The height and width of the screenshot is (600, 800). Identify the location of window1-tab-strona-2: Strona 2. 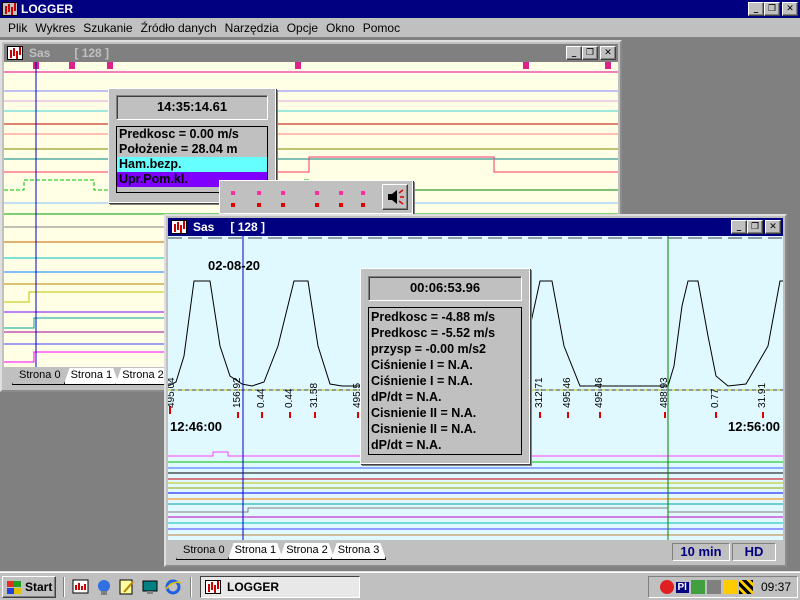
(143, 376).